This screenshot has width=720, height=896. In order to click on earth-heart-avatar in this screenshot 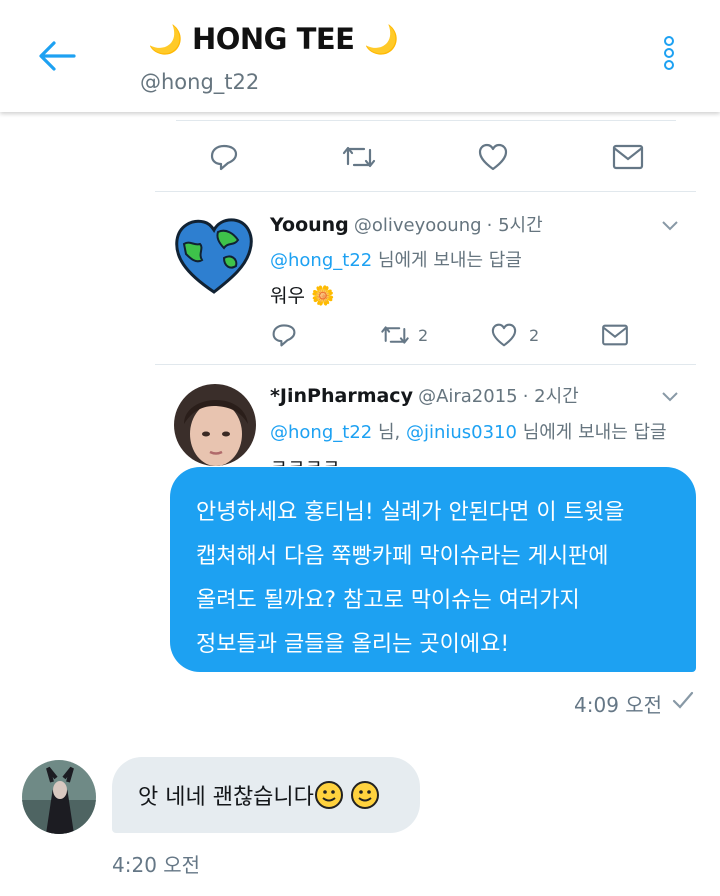, I will do `click(214, 256)`.